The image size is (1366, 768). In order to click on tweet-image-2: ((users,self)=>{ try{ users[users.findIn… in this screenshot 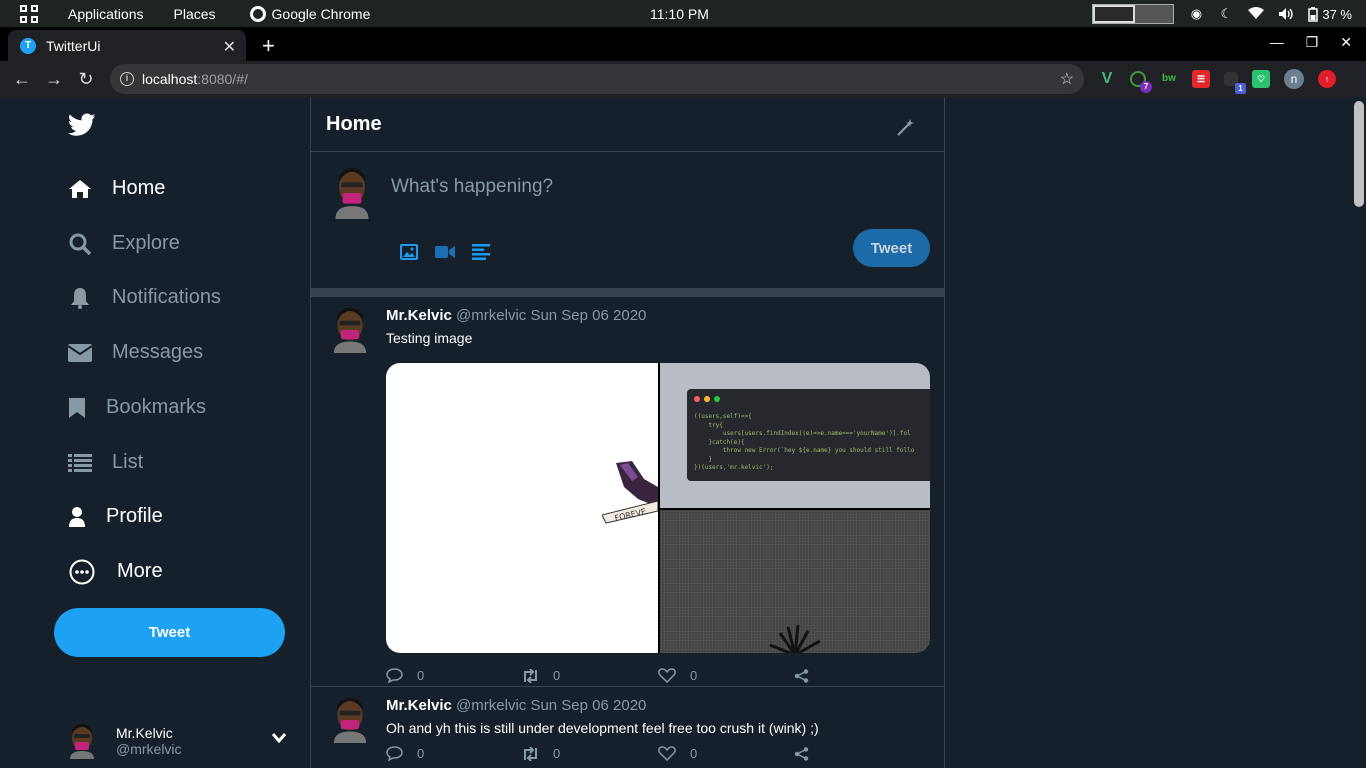, I will do `click(795, 435)`.